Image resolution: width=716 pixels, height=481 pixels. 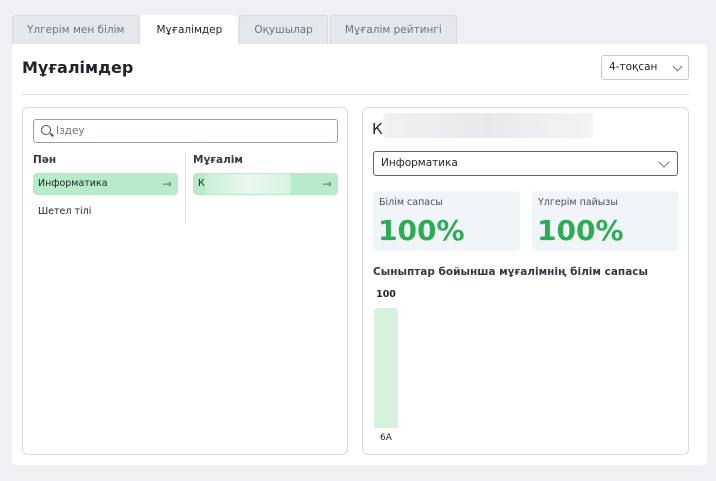 I want to click on knowledge-quality-stat: Білім сапасы 100%, so click(x=446, y=221).